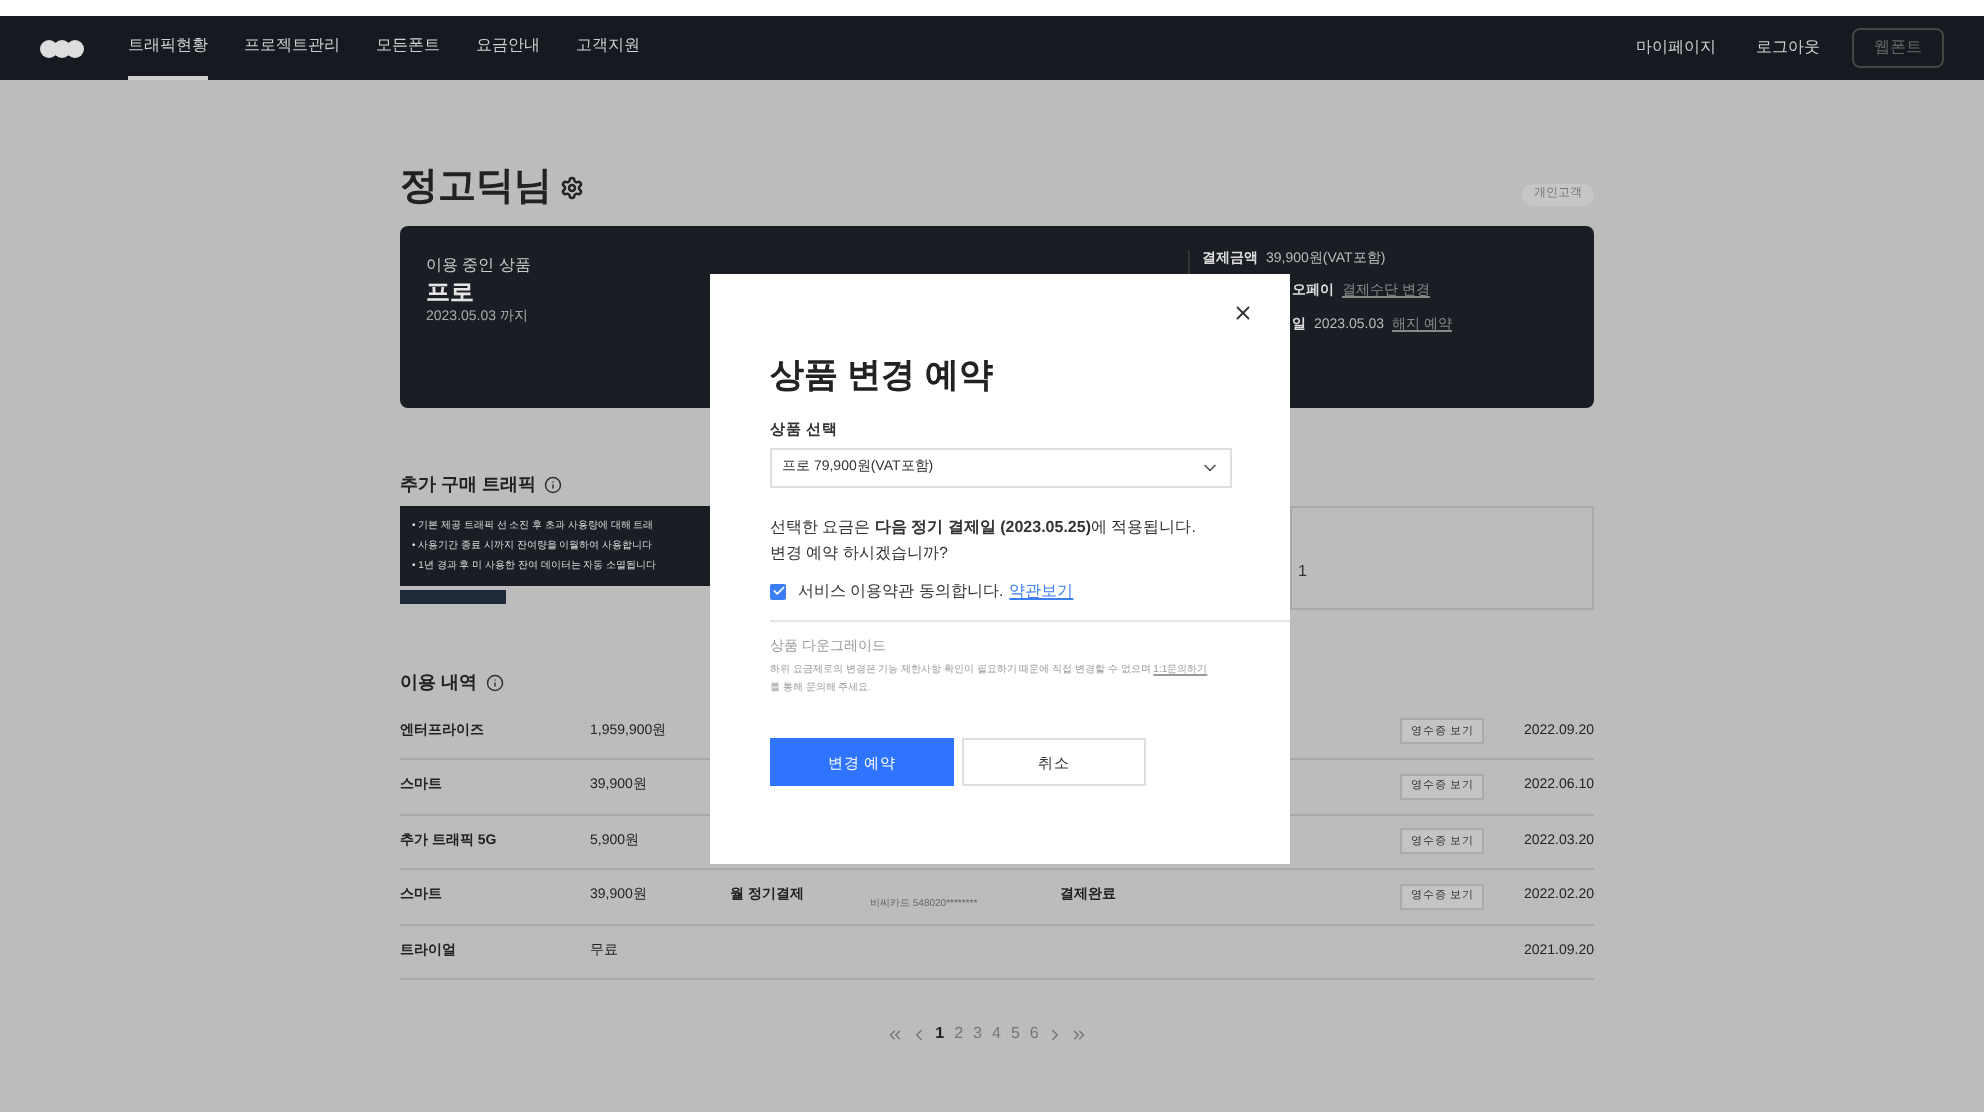 The width and height of the screenshot is (1984, 1112). Describe the element at coordinates (860, 553) in the screenshot. I see `confirm-question: 변경 예약 하시겠습니까?` at that location.